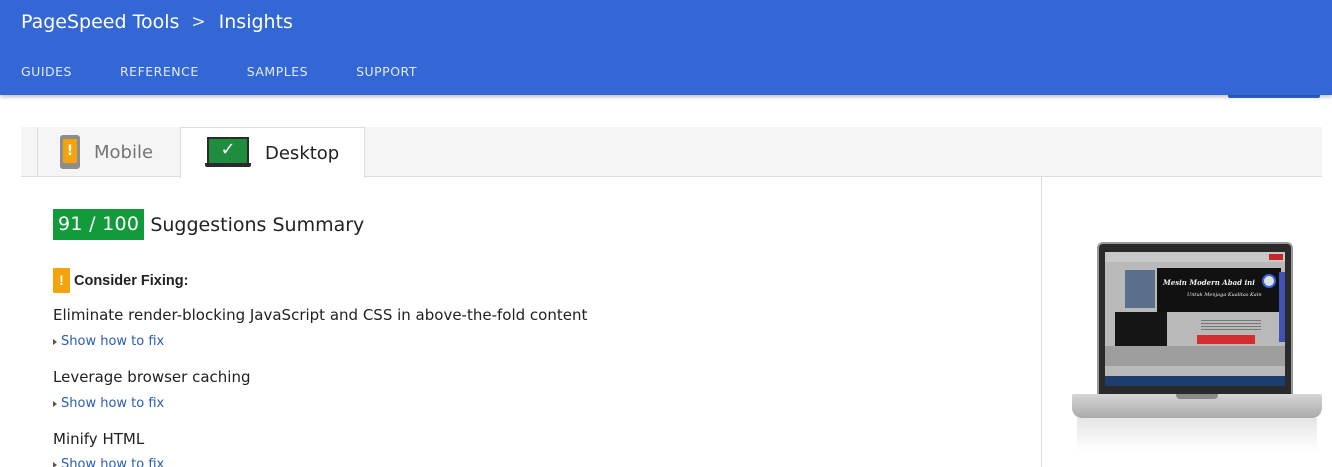 The height and width of the screenshot is (467, 1332). Describe the element at coordinates (1274, 96) in the screenshot. I see `header-action-button-edge` at that location.